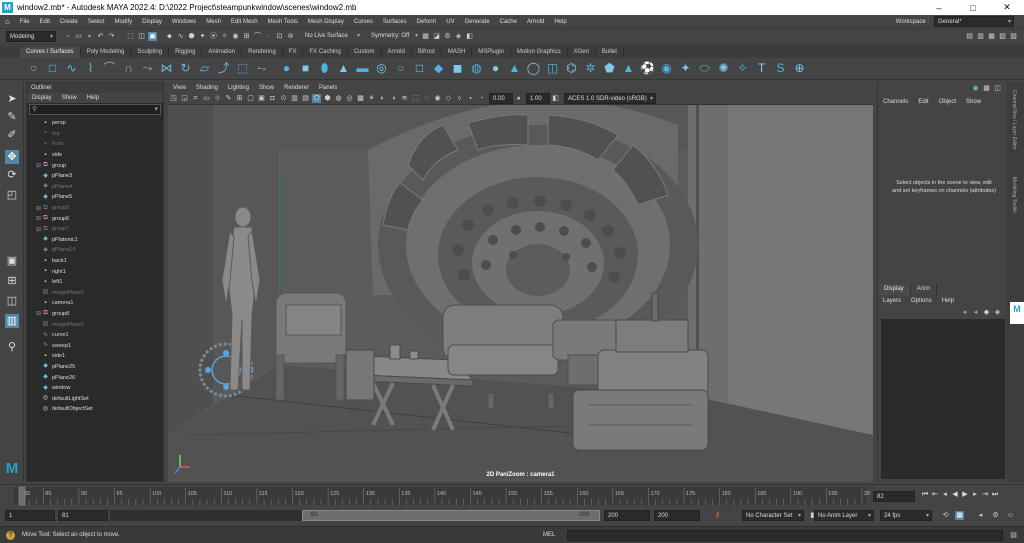  What do you see at coordinates (99, 261) in the screenshot?
I see `outliner-item: ▪ back1` at bounding box center [99, 261].